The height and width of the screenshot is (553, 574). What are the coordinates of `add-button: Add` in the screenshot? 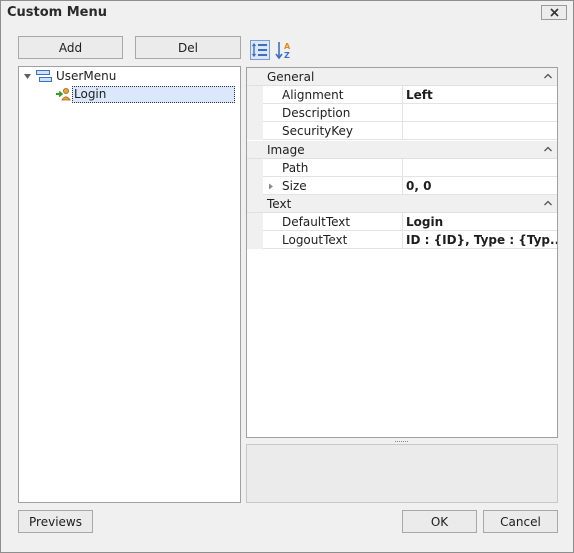 It's located at (70, 47).